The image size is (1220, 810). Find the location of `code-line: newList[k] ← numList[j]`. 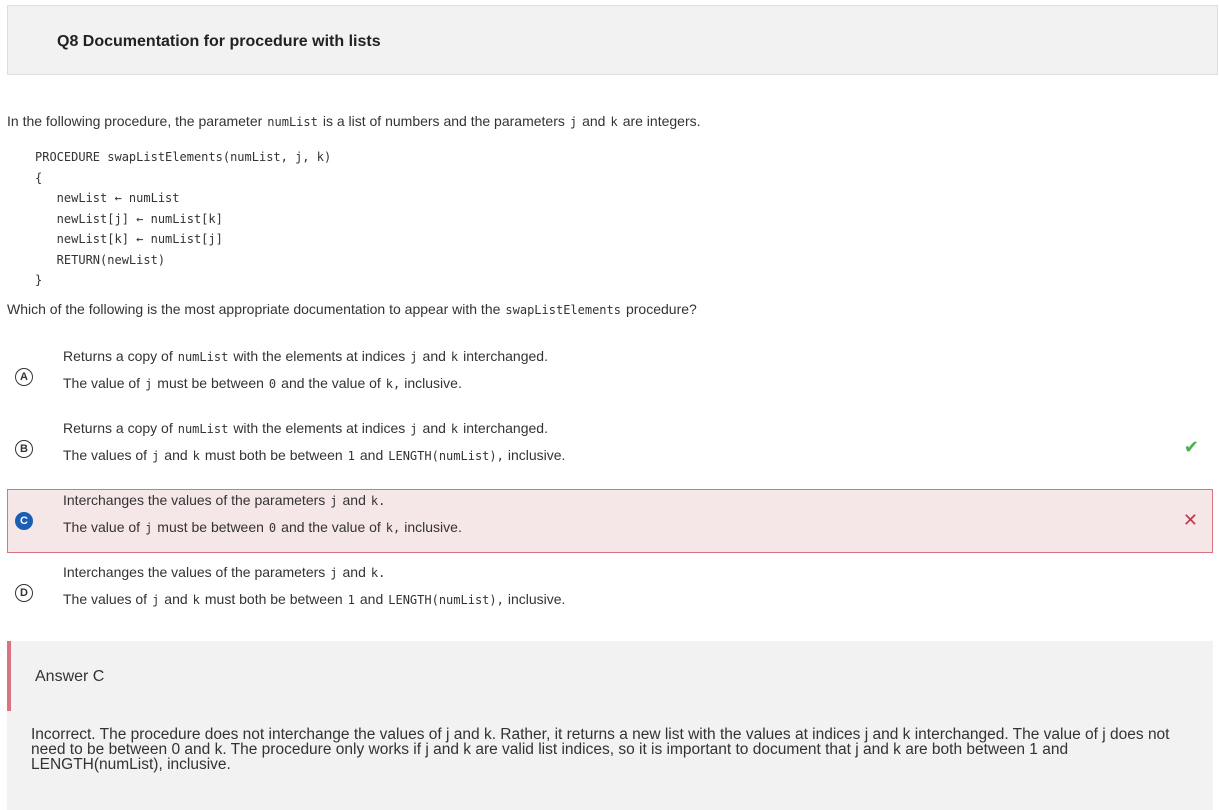

code-line: newList[k] ← numList[j] is located at coordinates (129, 239).